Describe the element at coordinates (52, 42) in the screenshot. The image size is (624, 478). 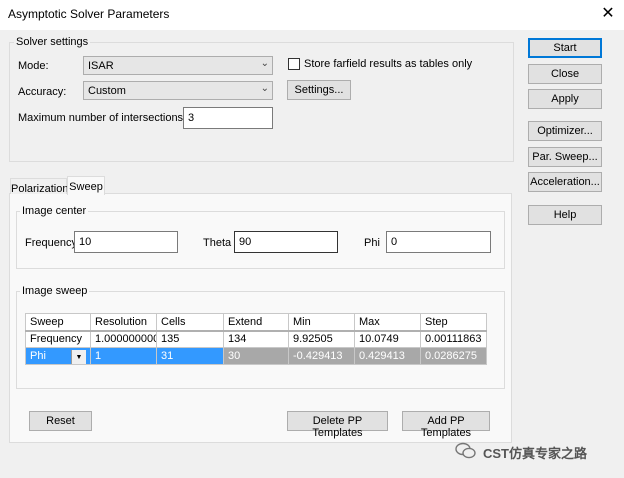
I see `solver-settings-legend: Solver settings` at that location.